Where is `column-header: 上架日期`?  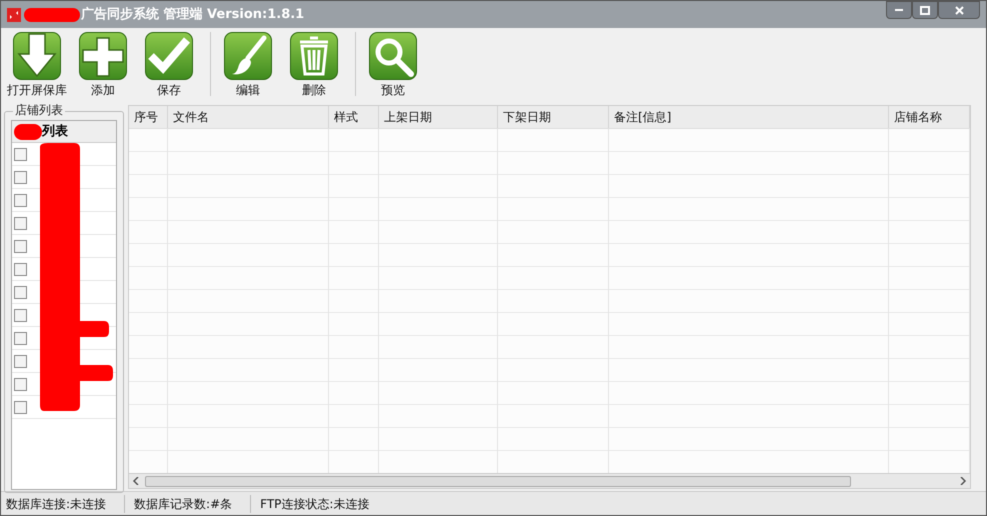 column-header: 上架日期 is located at coordinates (438, 117).